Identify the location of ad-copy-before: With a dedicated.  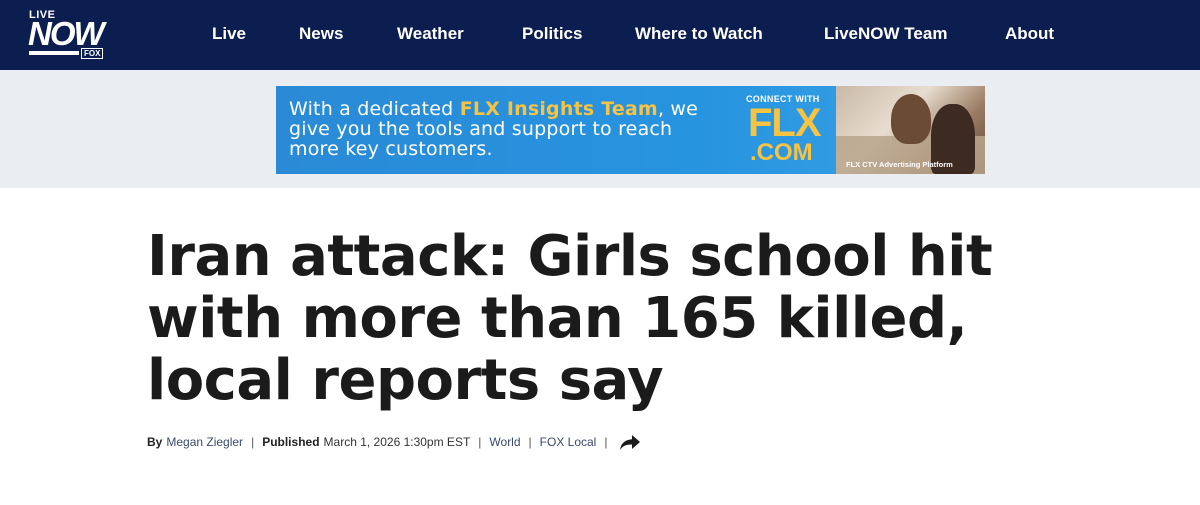
(374, 109).